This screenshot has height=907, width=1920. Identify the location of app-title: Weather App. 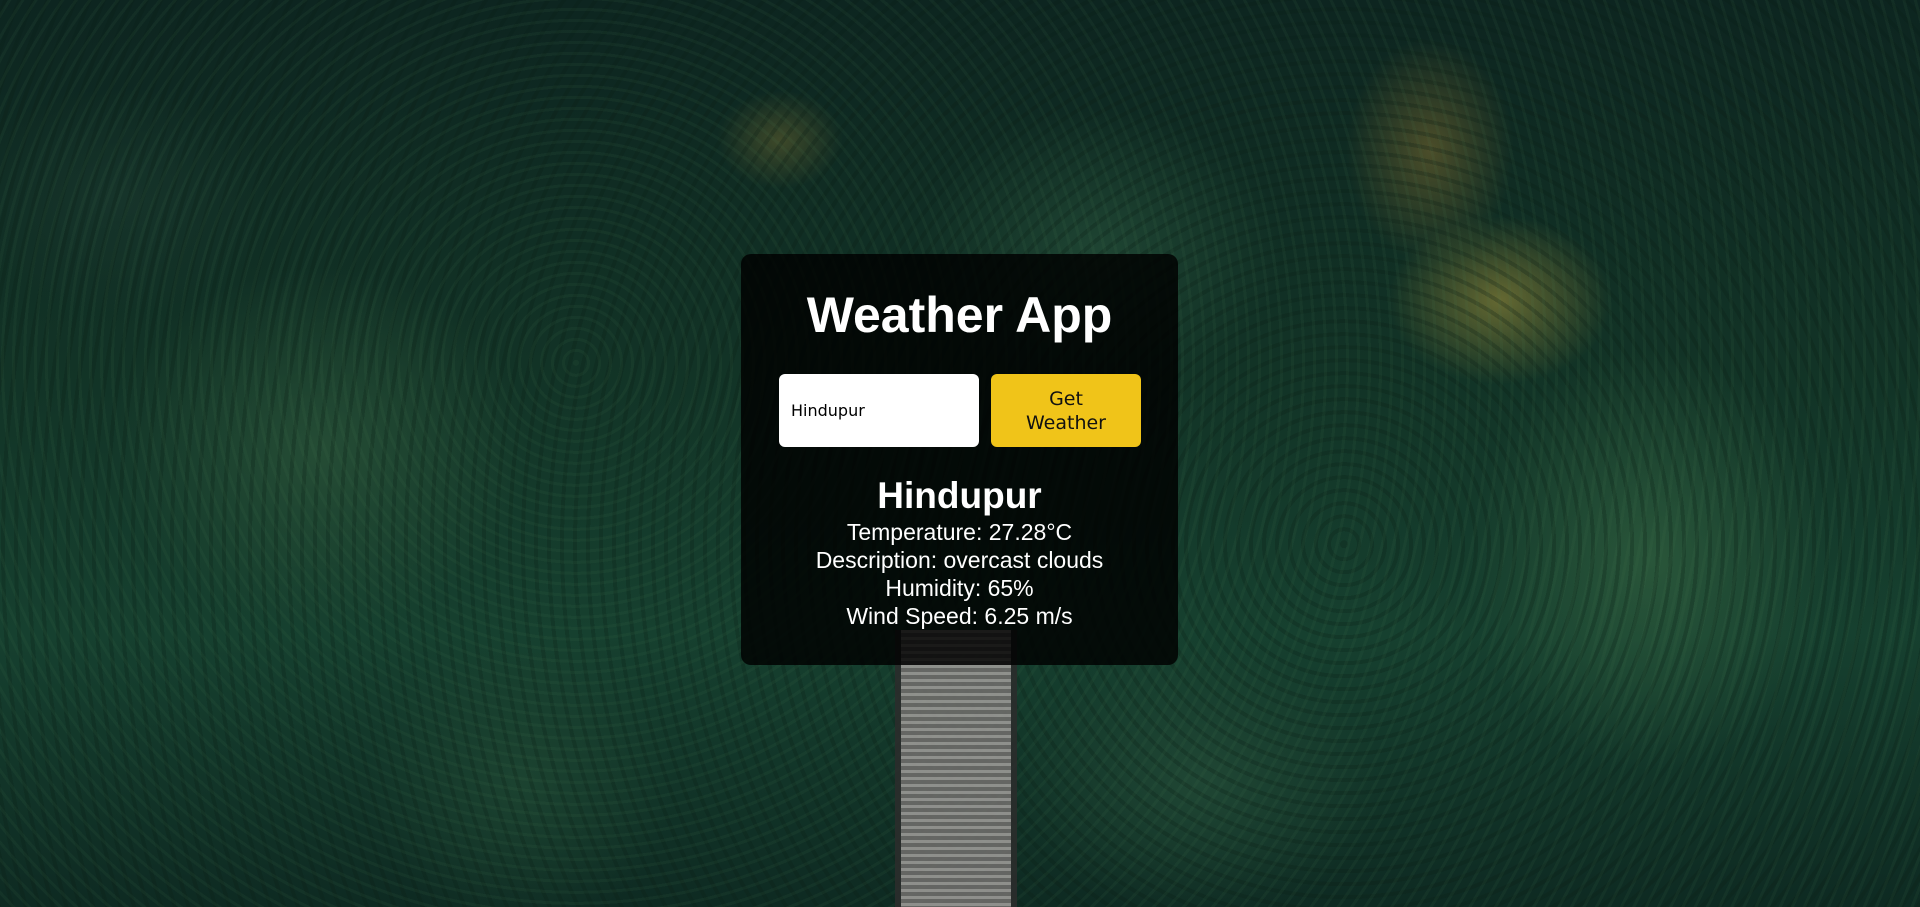
(959, 315).